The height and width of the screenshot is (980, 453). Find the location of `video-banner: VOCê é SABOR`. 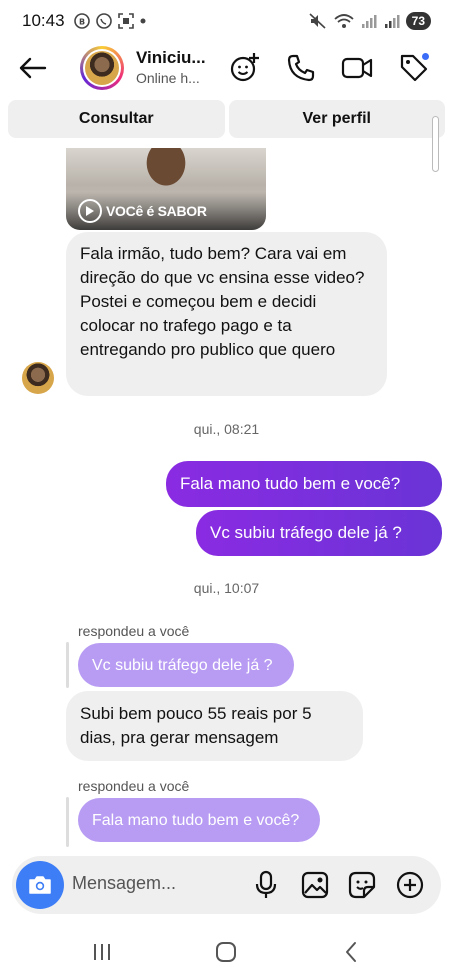

video-banner: VOCê é SABOR is located at coordinates (166, 211).